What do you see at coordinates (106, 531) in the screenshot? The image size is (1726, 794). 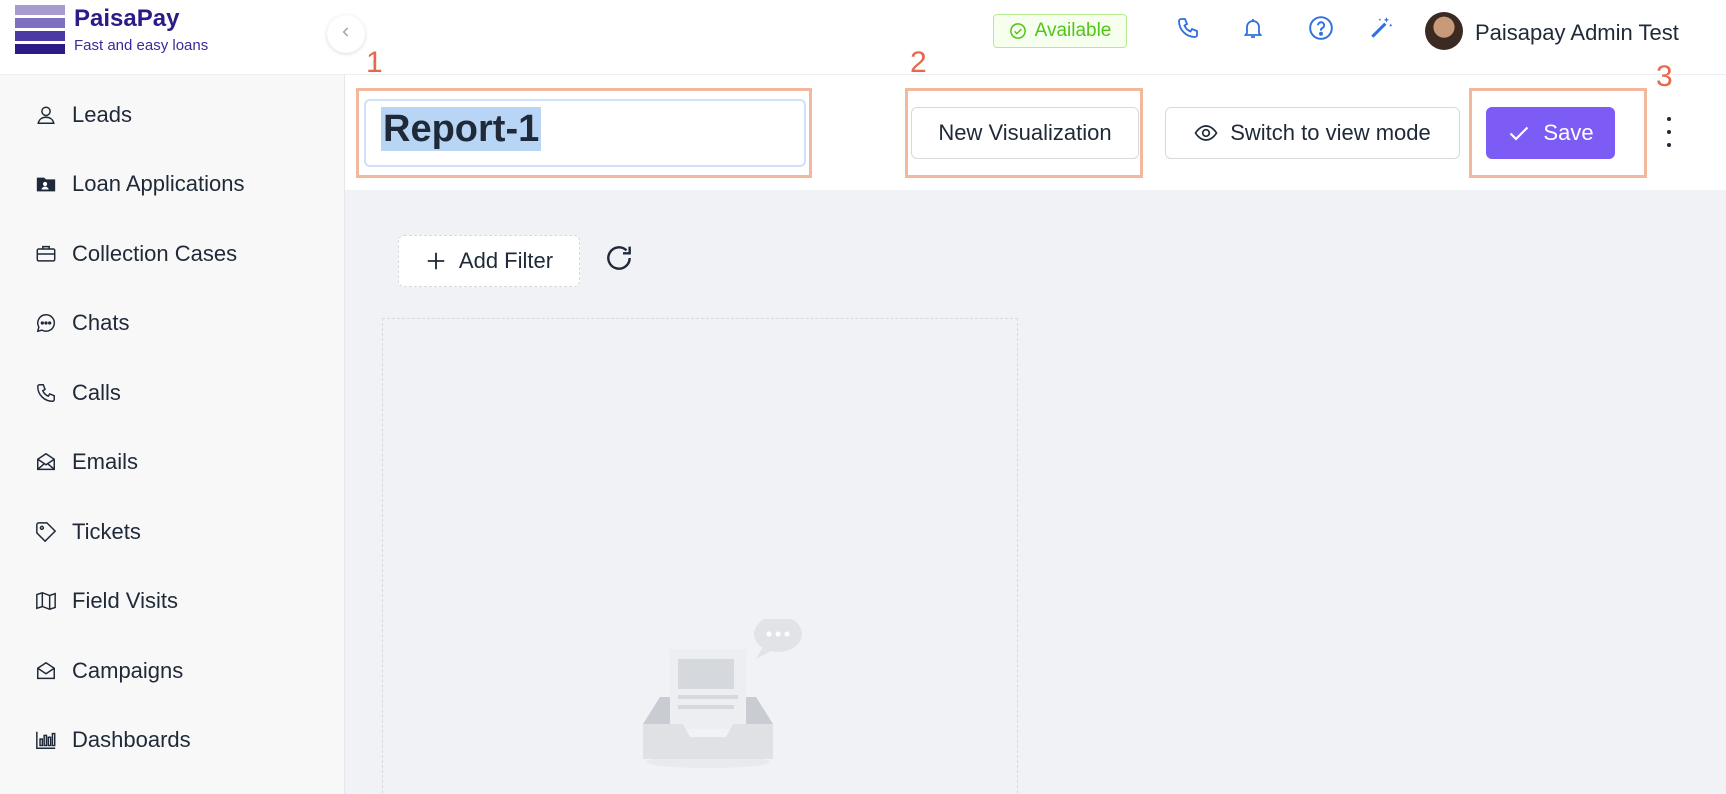 I see `sidebar-item-label: Tickets` at bounding box center [106, 531].